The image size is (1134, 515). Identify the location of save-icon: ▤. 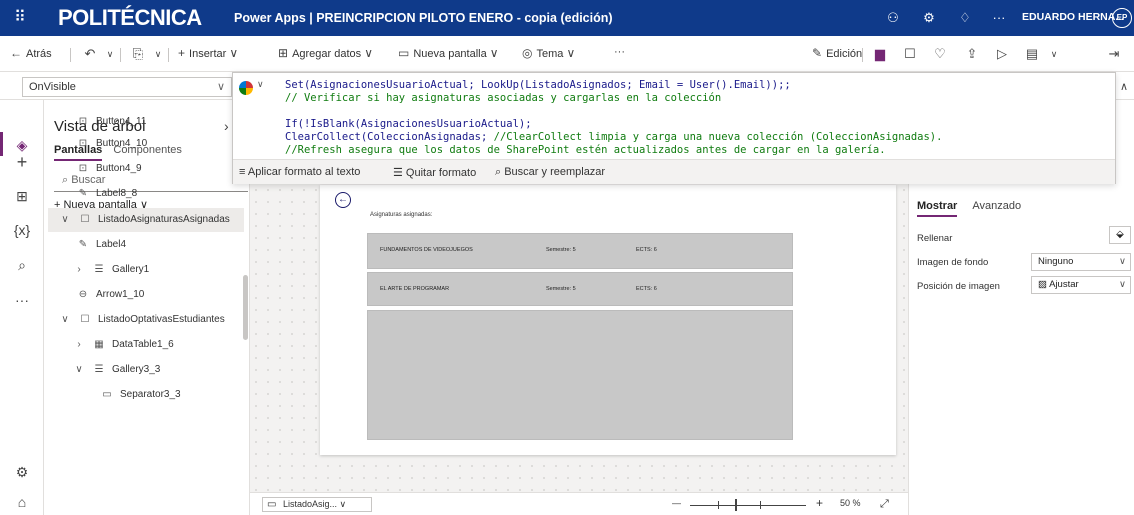
(1032, 54).